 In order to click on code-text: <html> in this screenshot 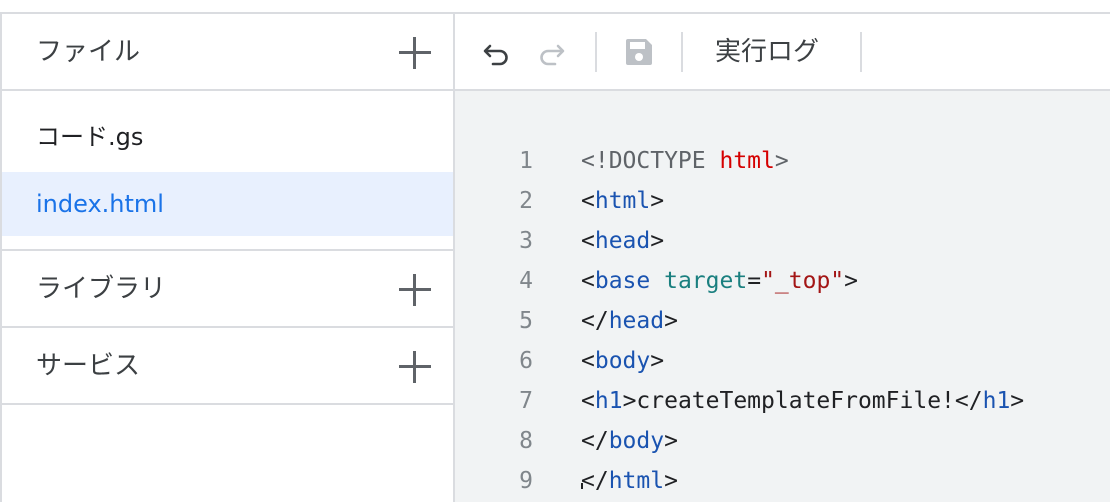, I will do `click(622, 201)`.